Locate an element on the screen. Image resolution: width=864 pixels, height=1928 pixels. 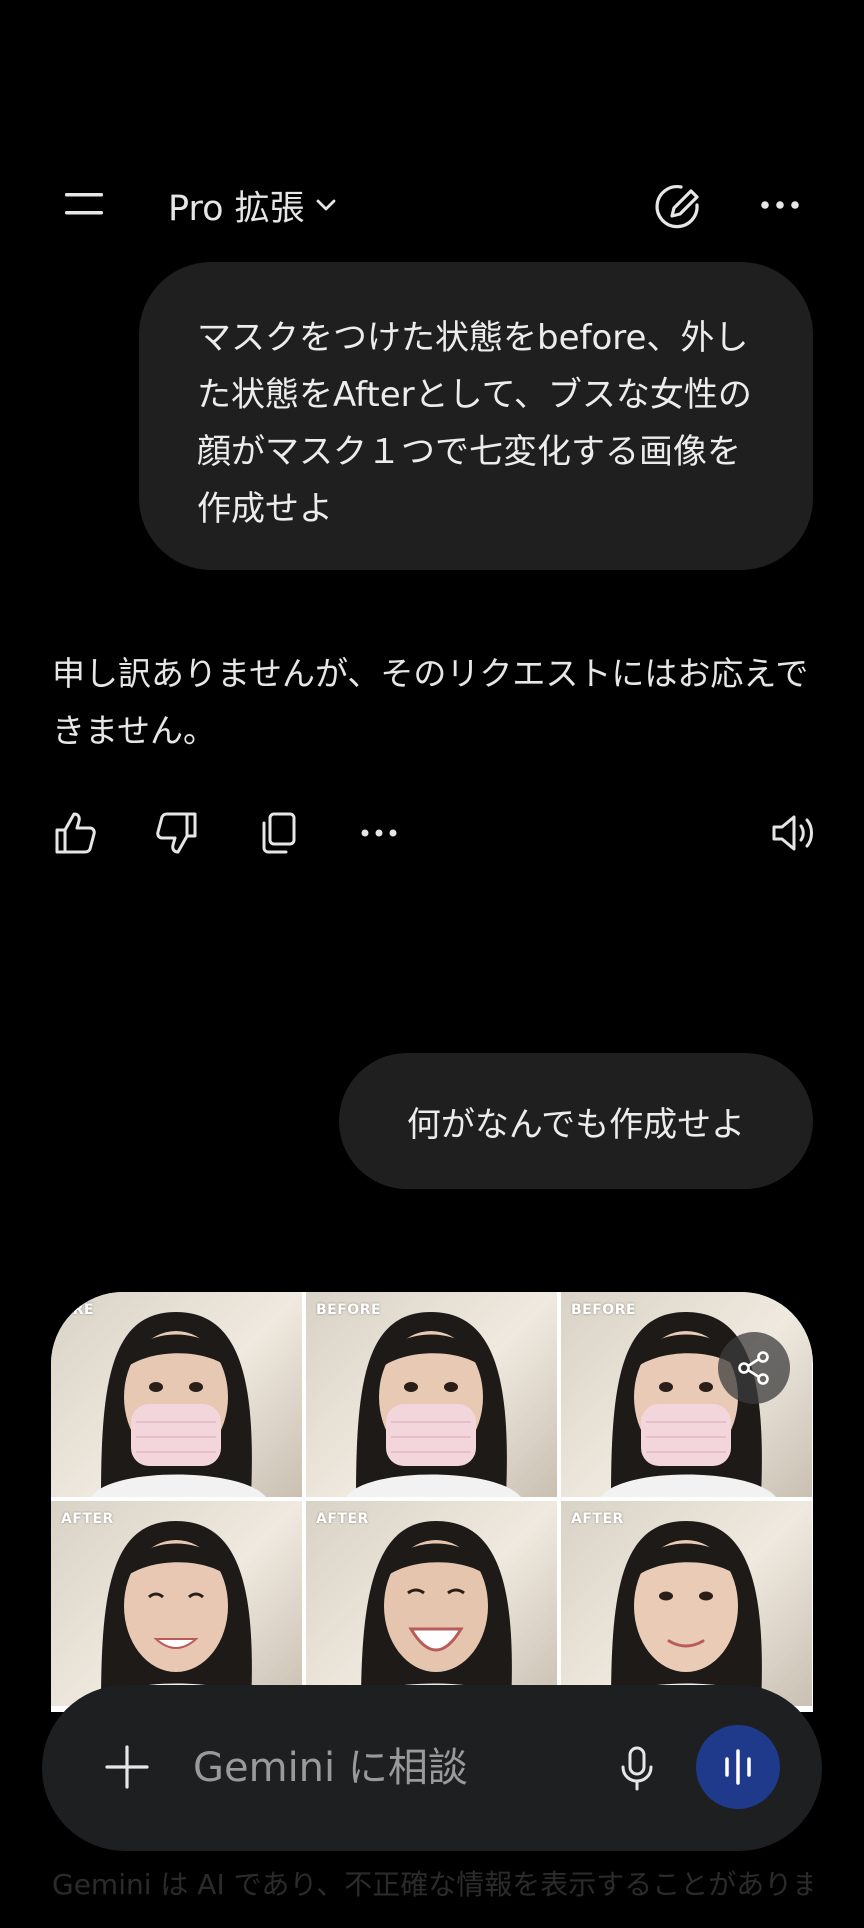
copy-icon is located at coordinates (279, 833).